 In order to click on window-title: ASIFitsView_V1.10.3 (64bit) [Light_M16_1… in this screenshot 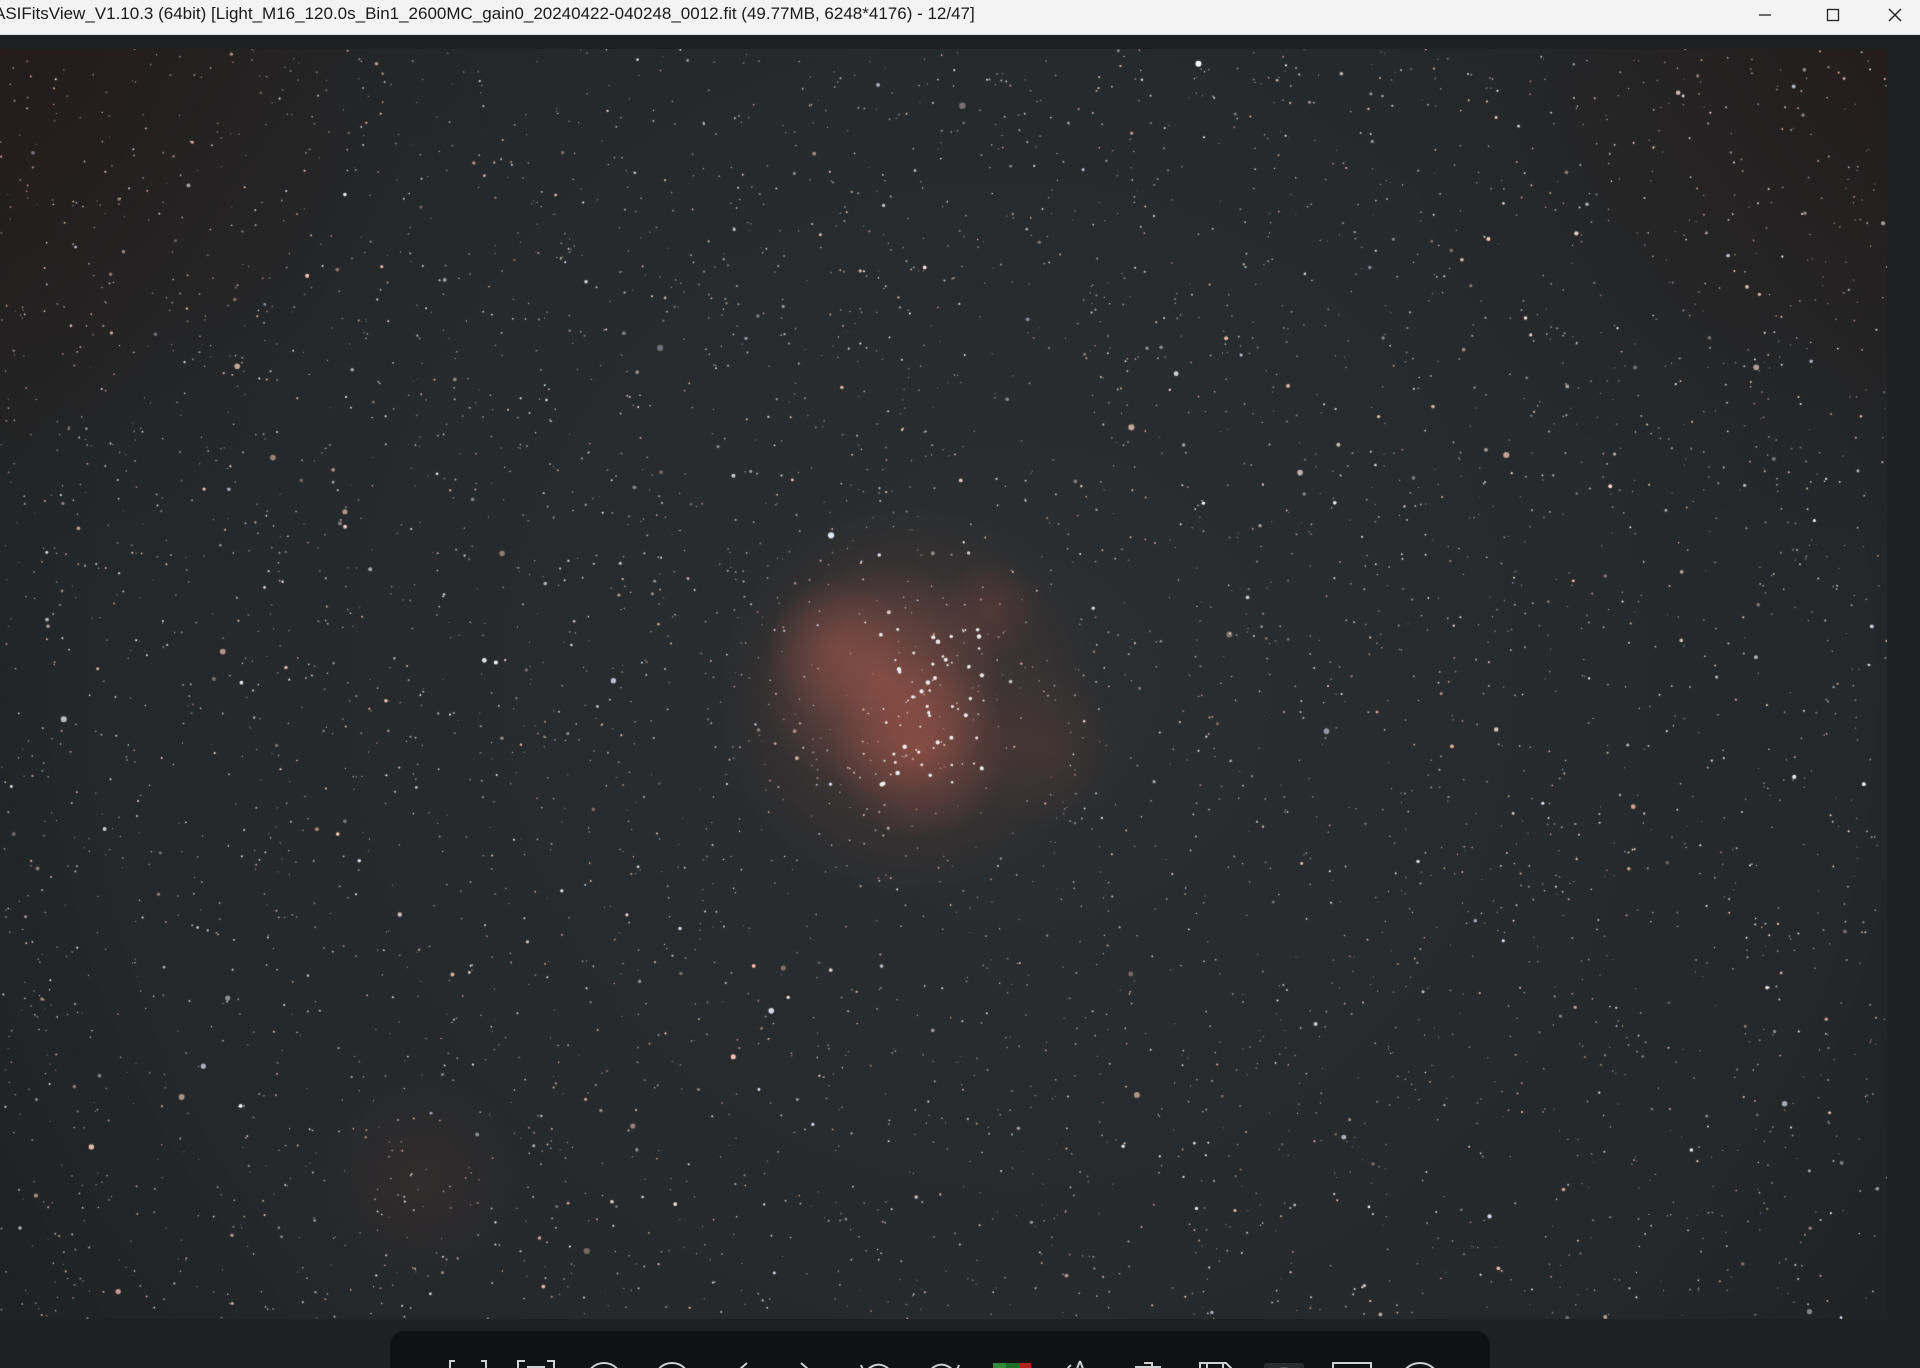, I will do `click(487, 13)`.